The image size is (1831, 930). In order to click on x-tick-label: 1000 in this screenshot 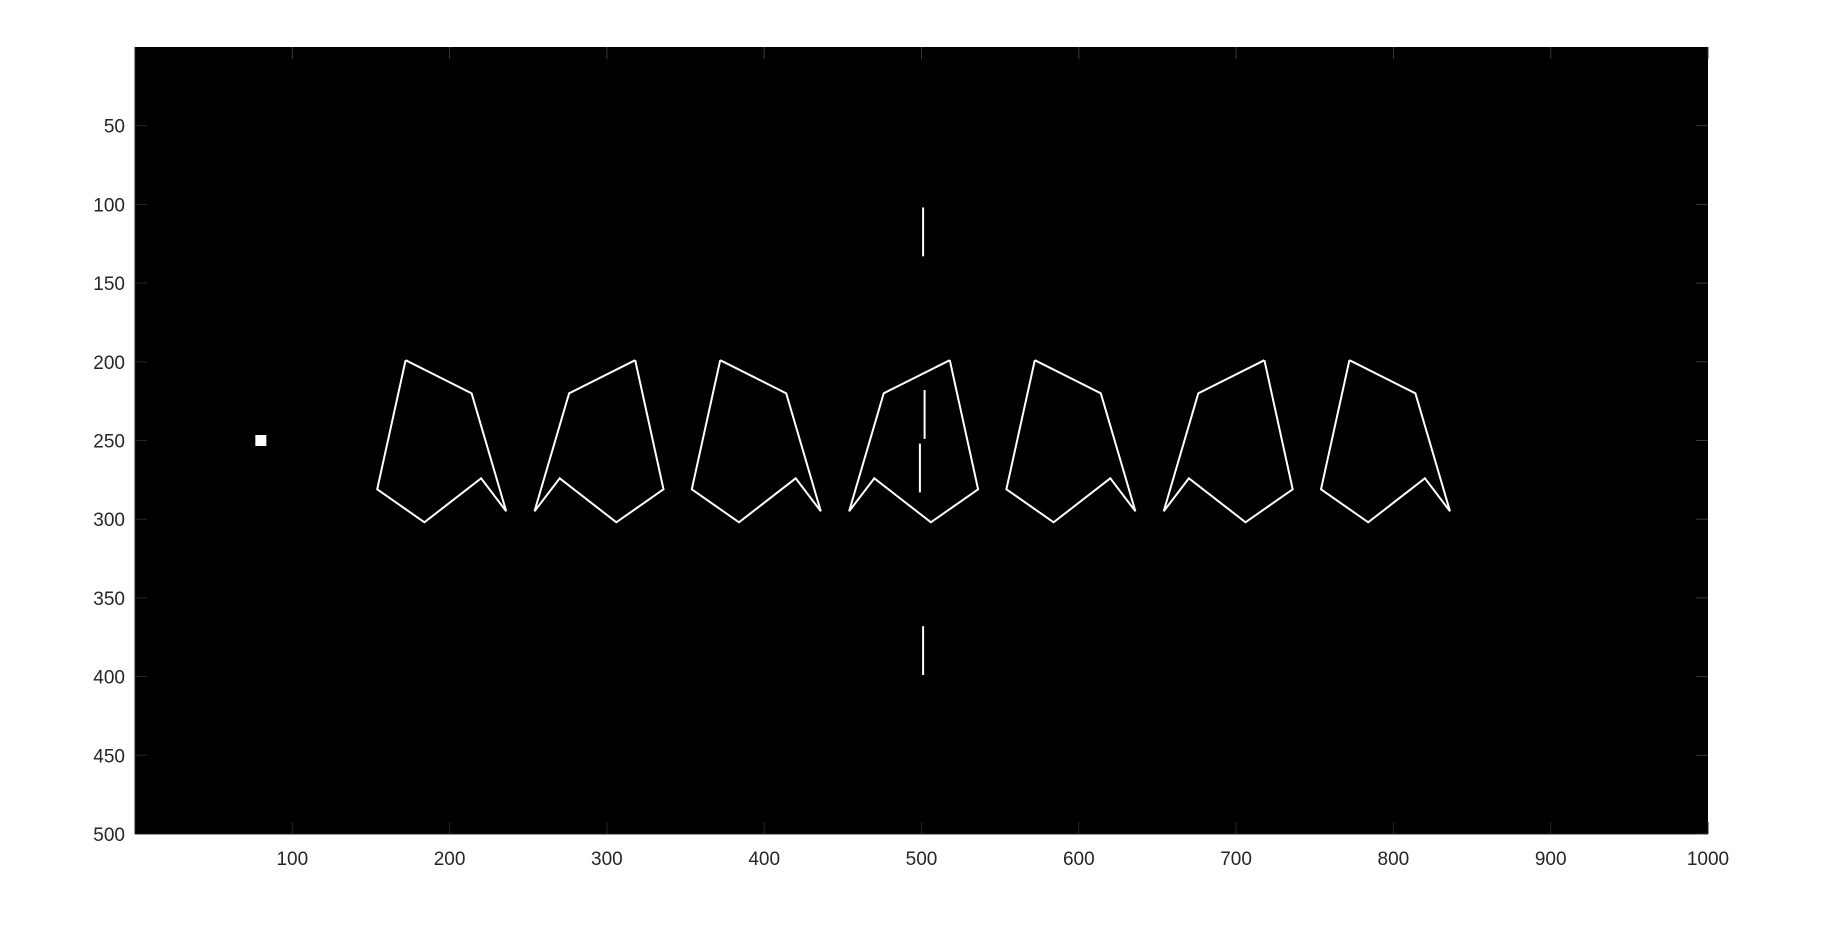, I will do `click(1708, 859)`.